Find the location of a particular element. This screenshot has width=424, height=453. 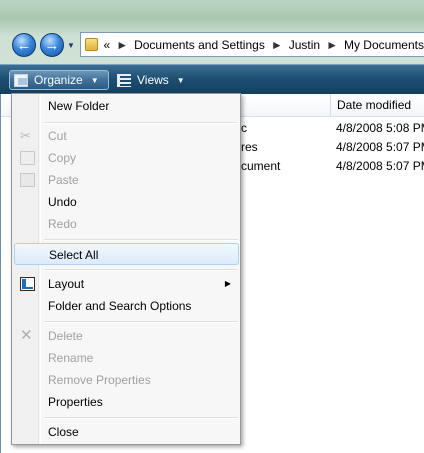

back-arrow-icon: ← is located at coordinates (24, 45).